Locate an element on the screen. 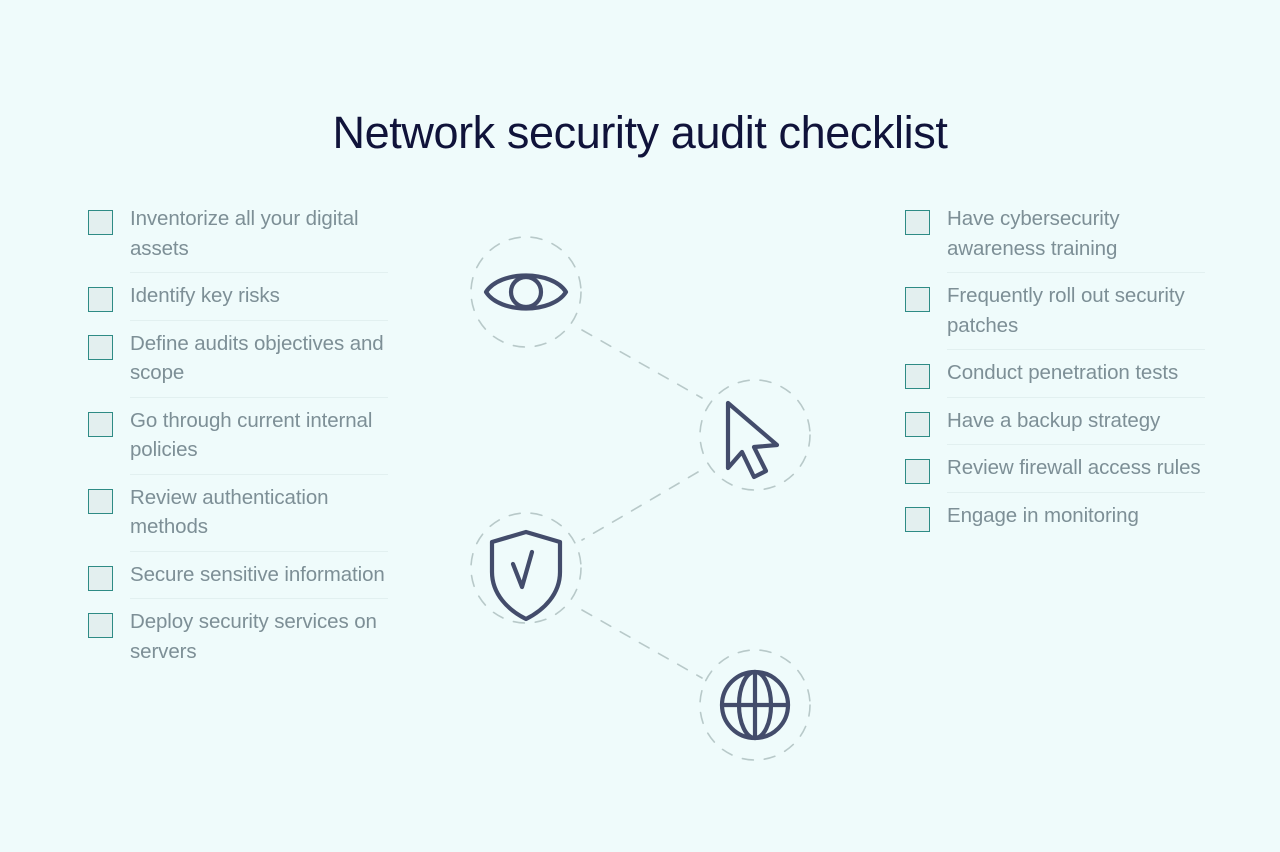 The width and height of the screenshot is (1280, 852). page-title: Network security audit checklist is located at coordinates (640, 133).